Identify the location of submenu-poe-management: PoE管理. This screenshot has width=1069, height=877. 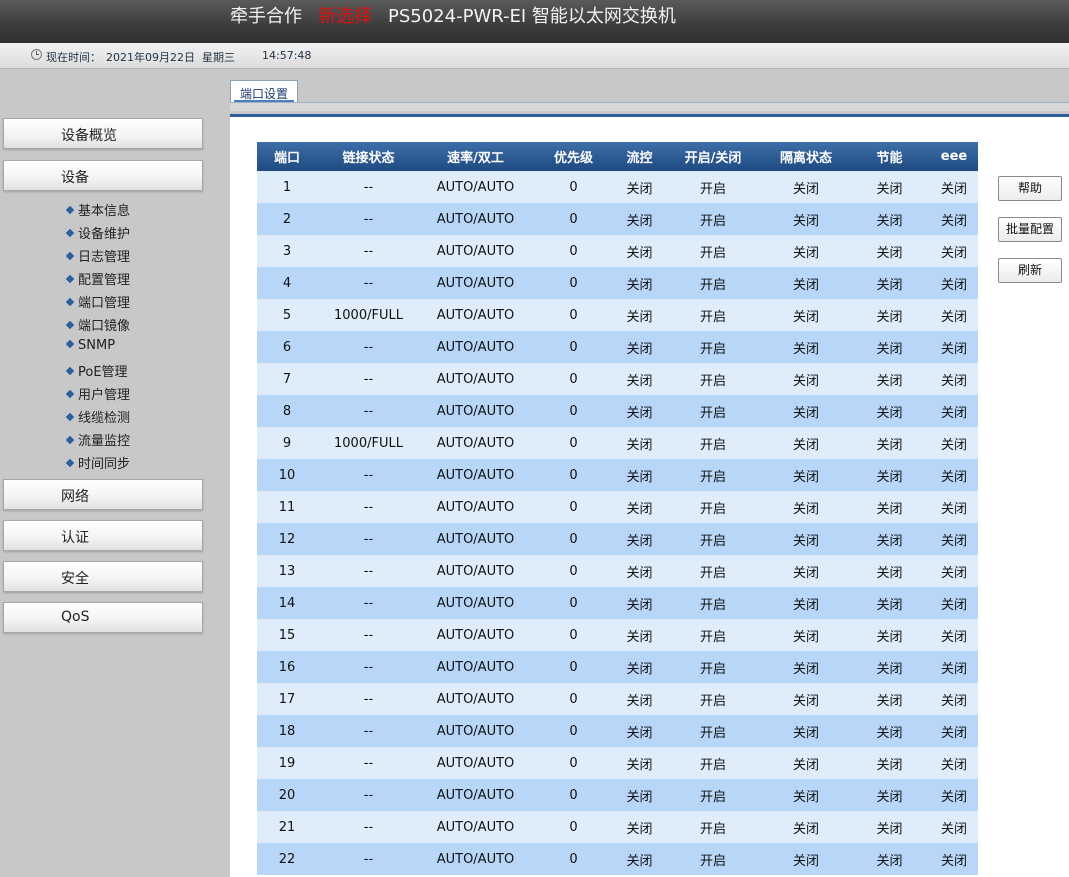
(96, 372).